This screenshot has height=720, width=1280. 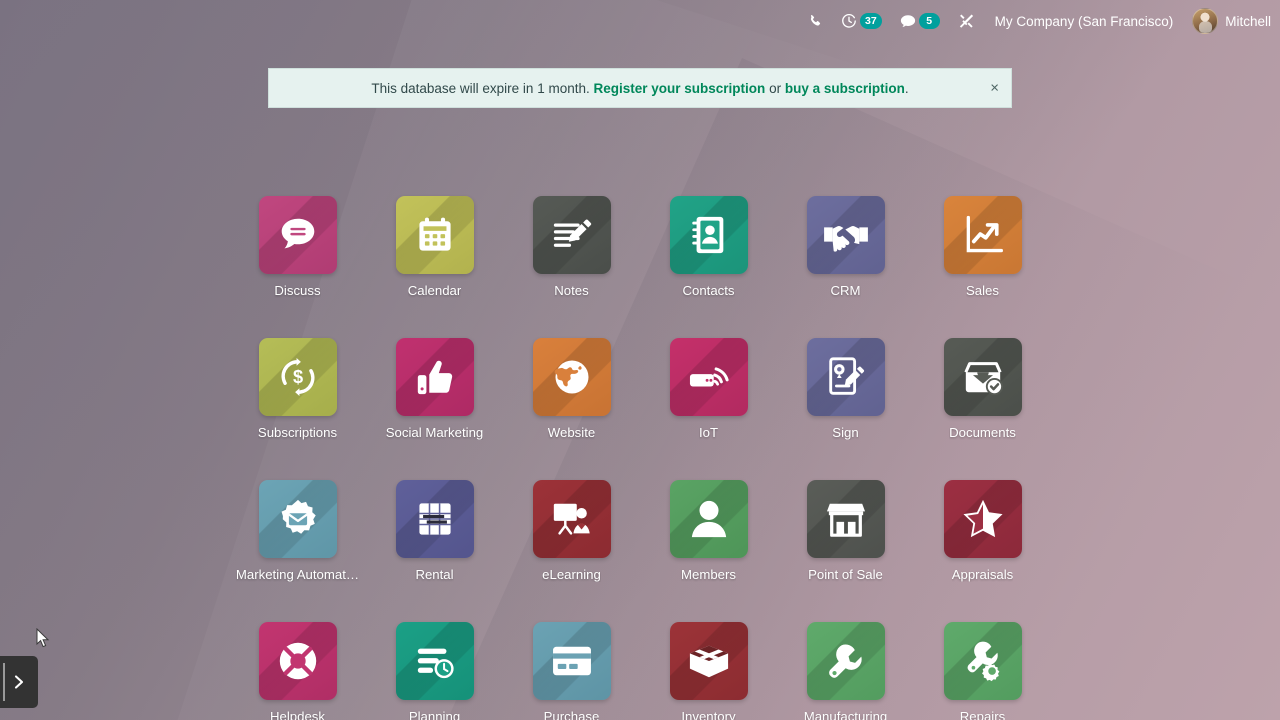 I want to click on user-menu: Mitchell, so click(x=1232, y=21).